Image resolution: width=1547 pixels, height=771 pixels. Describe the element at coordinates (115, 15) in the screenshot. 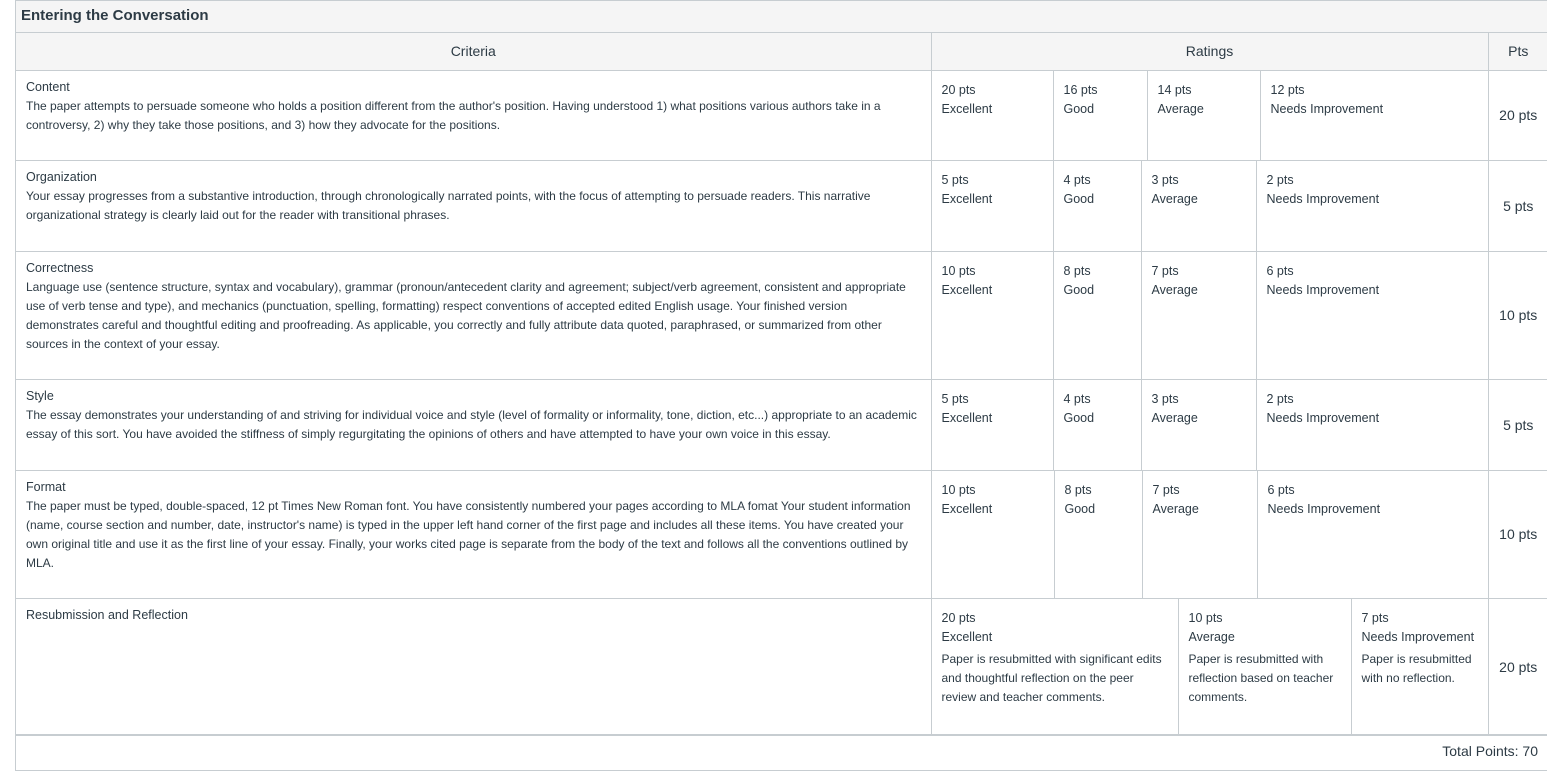

I see `rubric-title: Entering the Conversation` at that location.